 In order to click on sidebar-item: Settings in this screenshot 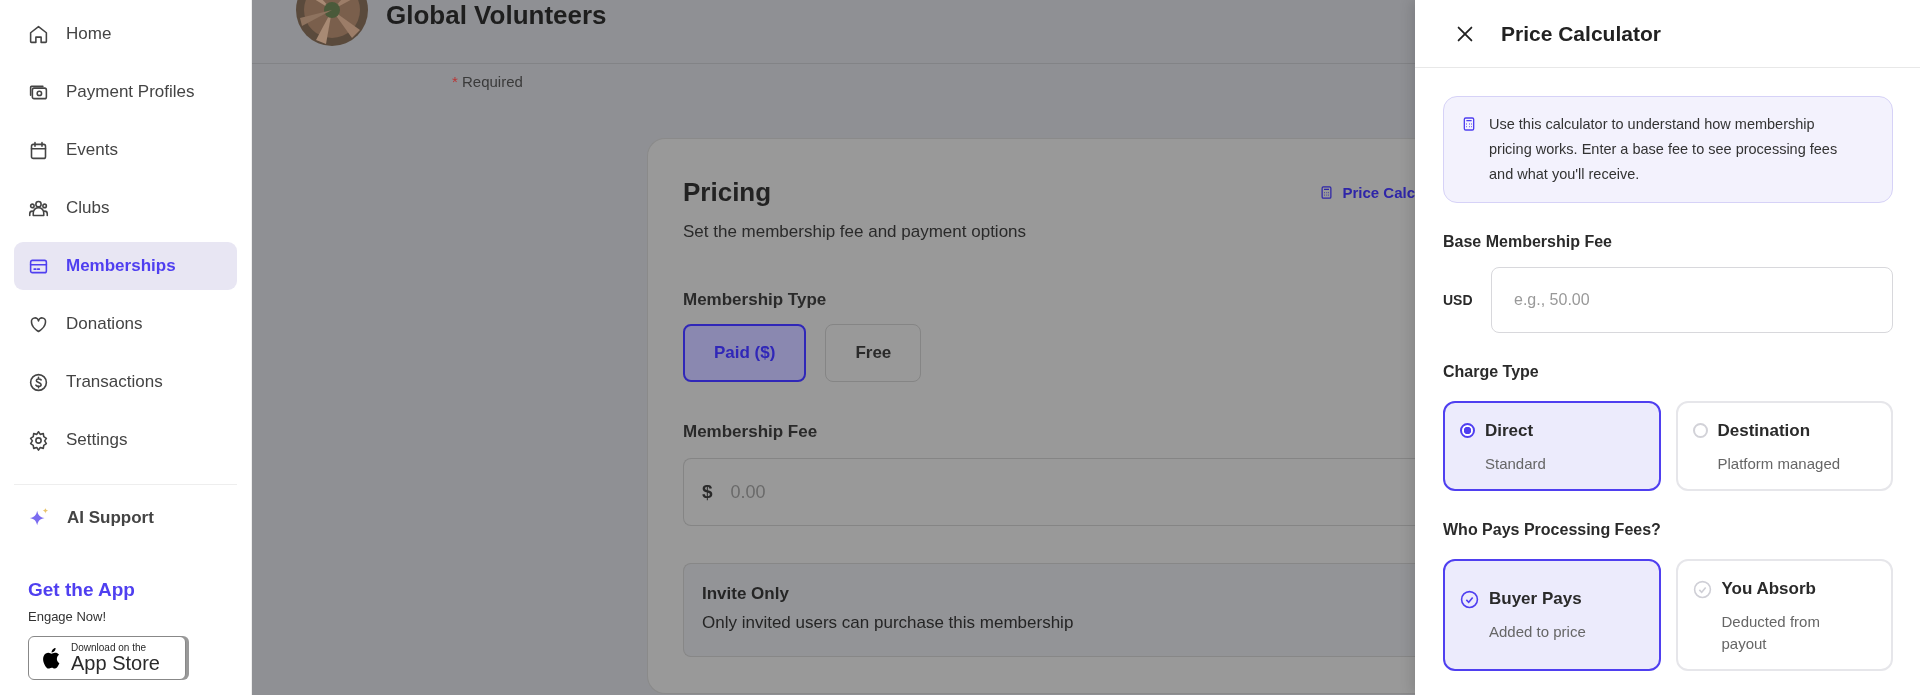, I will do `click(125, 440)`.